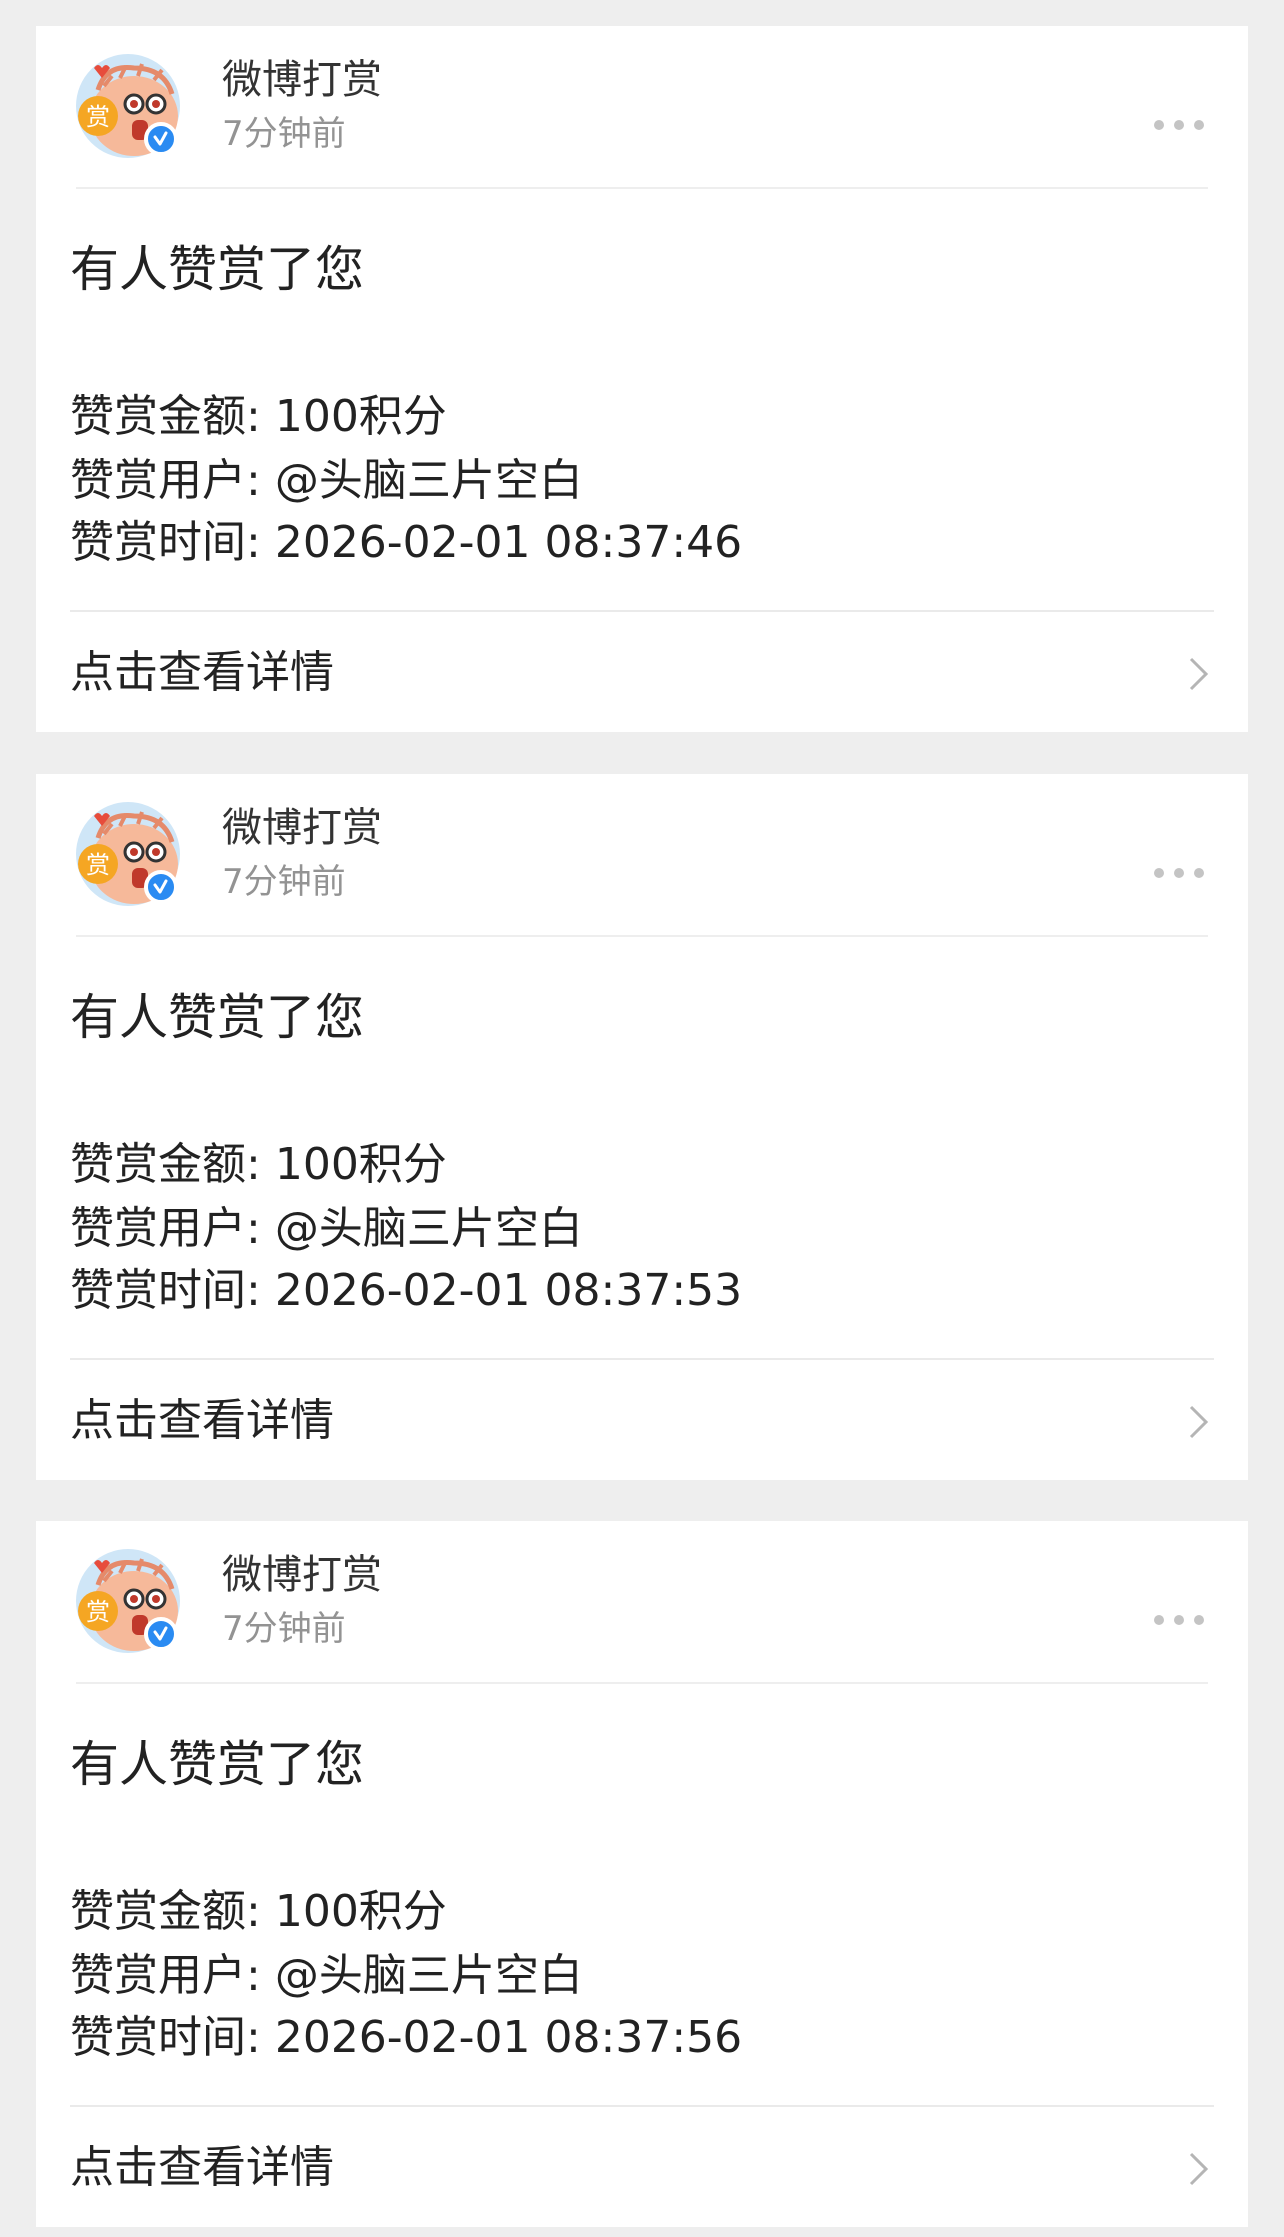 This screenshot has width=1284, height=2237. I want to click on reward-time: 赞赏时间: 2026-02-01 08:37:53, so click(406, 1291).